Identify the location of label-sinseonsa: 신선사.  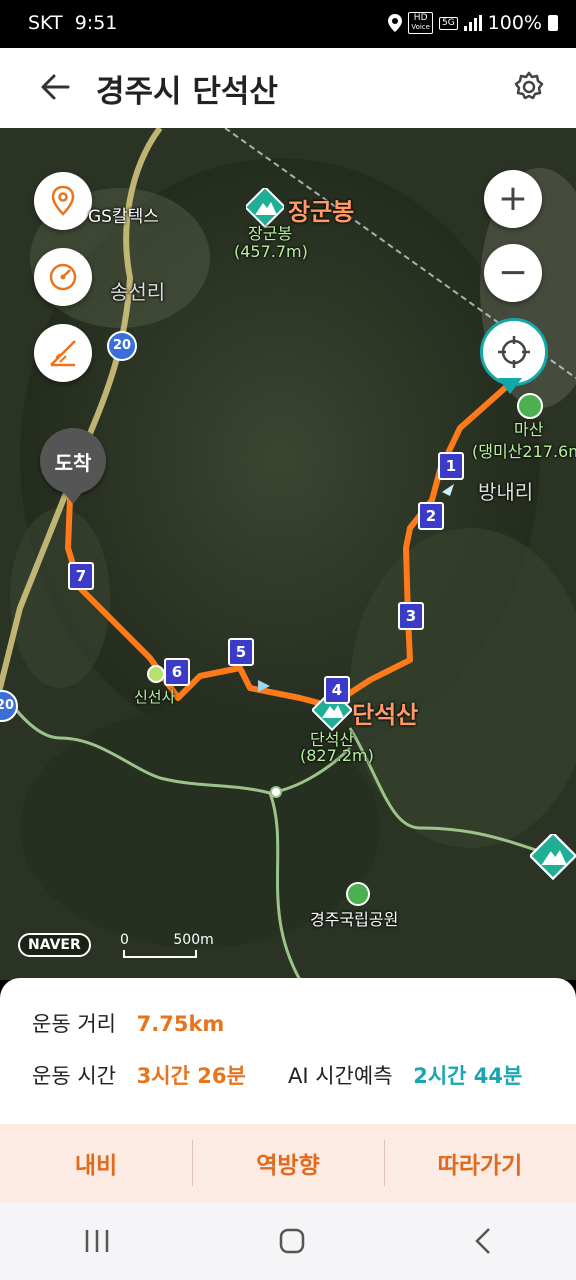
(155, 697).